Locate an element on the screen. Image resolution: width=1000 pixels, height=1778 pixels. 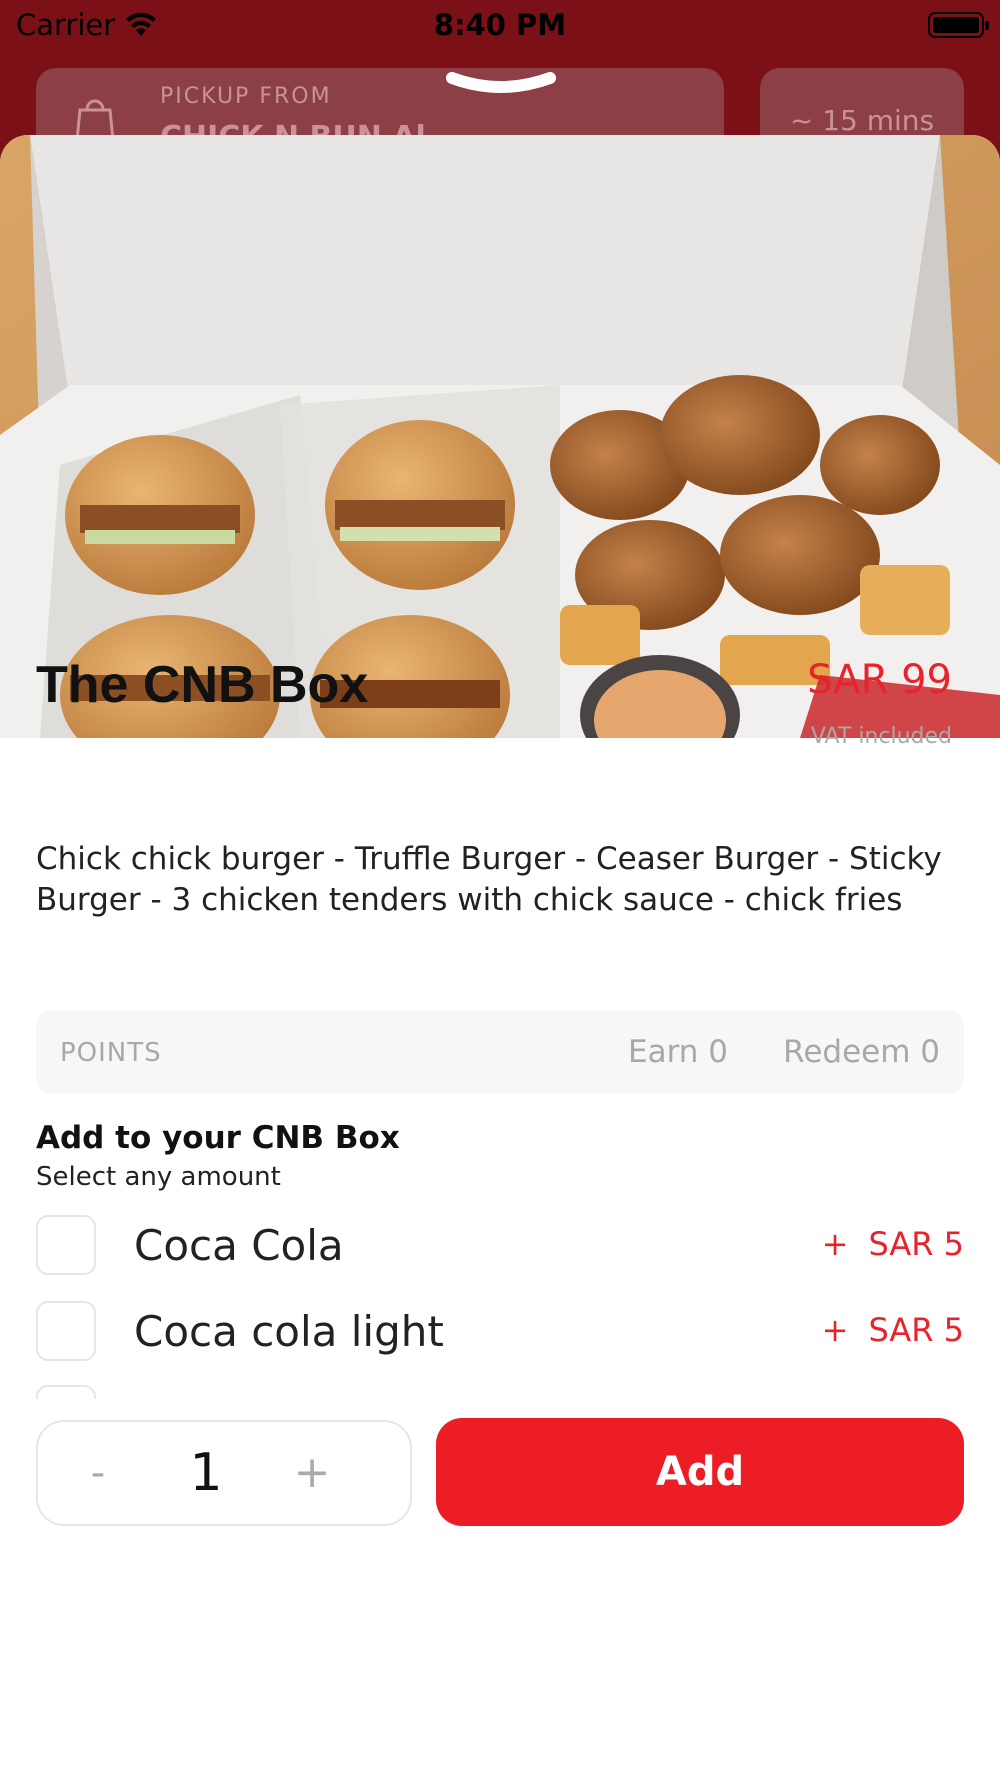
points-panel: POINTS Earn 0 Redeem 0 is located at coordinates (500, 1052).